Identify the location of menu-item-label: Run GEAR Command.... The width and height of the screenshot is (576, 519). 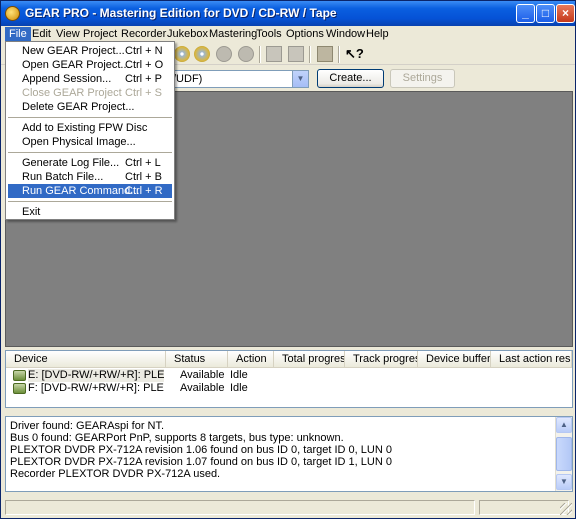
(81, 191).